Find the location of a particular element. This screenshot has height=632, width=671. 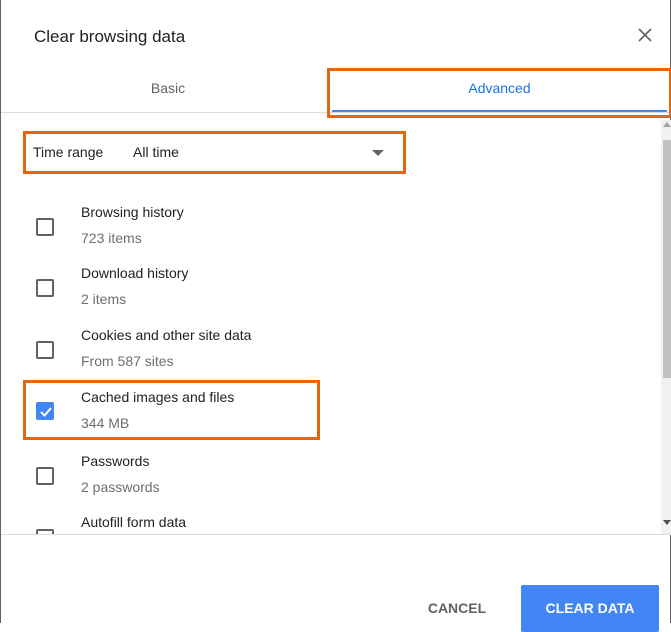

checkbox-browsing-history is located at coordinates (45, 227).